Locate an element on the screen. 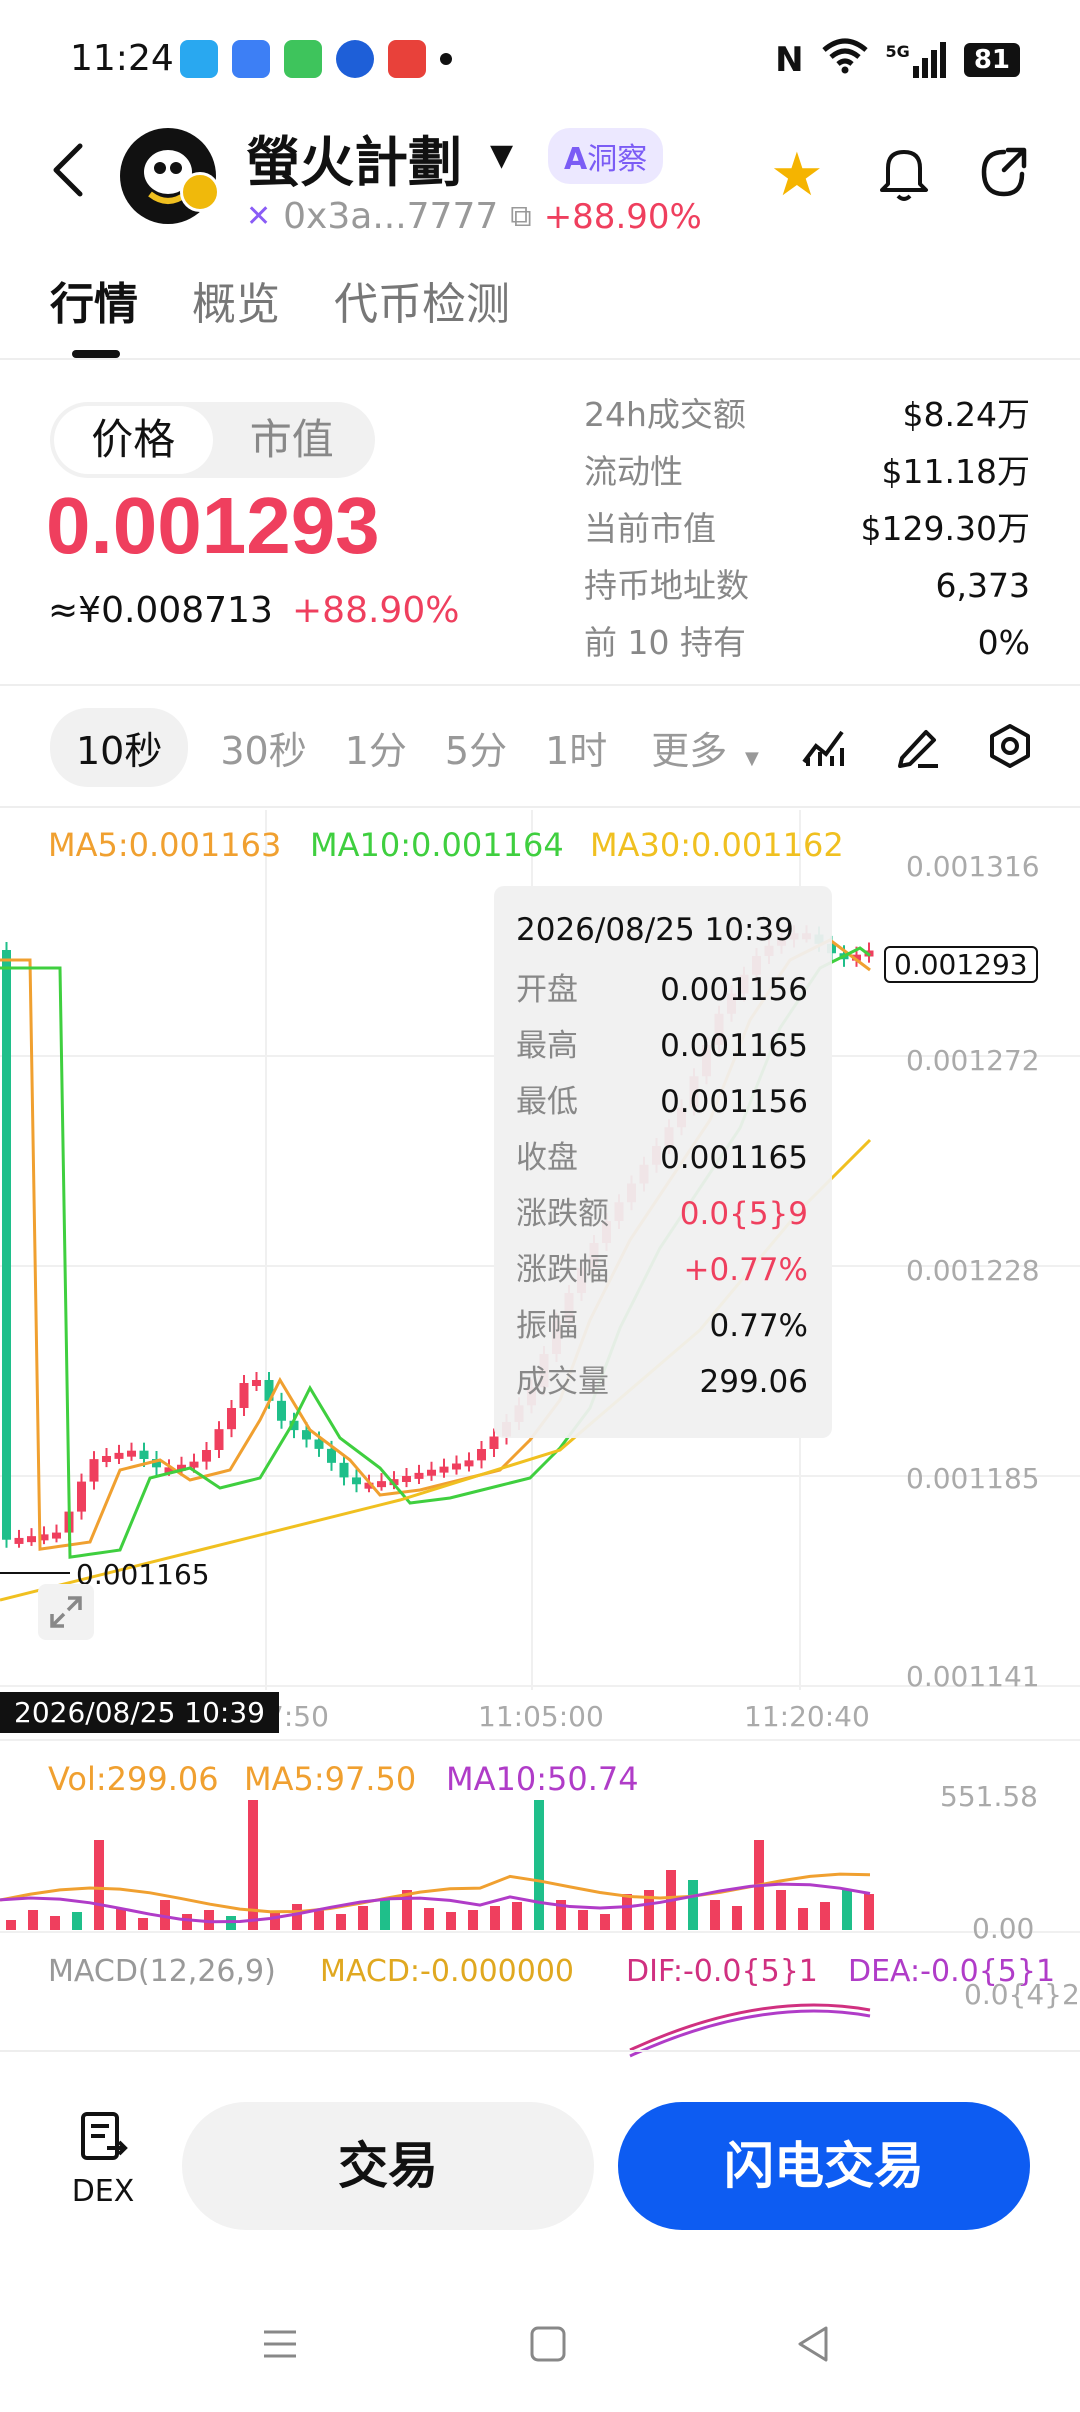 This screenshot has width=1080, height=2412. stat-label: 前 10 持有 is located at coordinates (665, 642).